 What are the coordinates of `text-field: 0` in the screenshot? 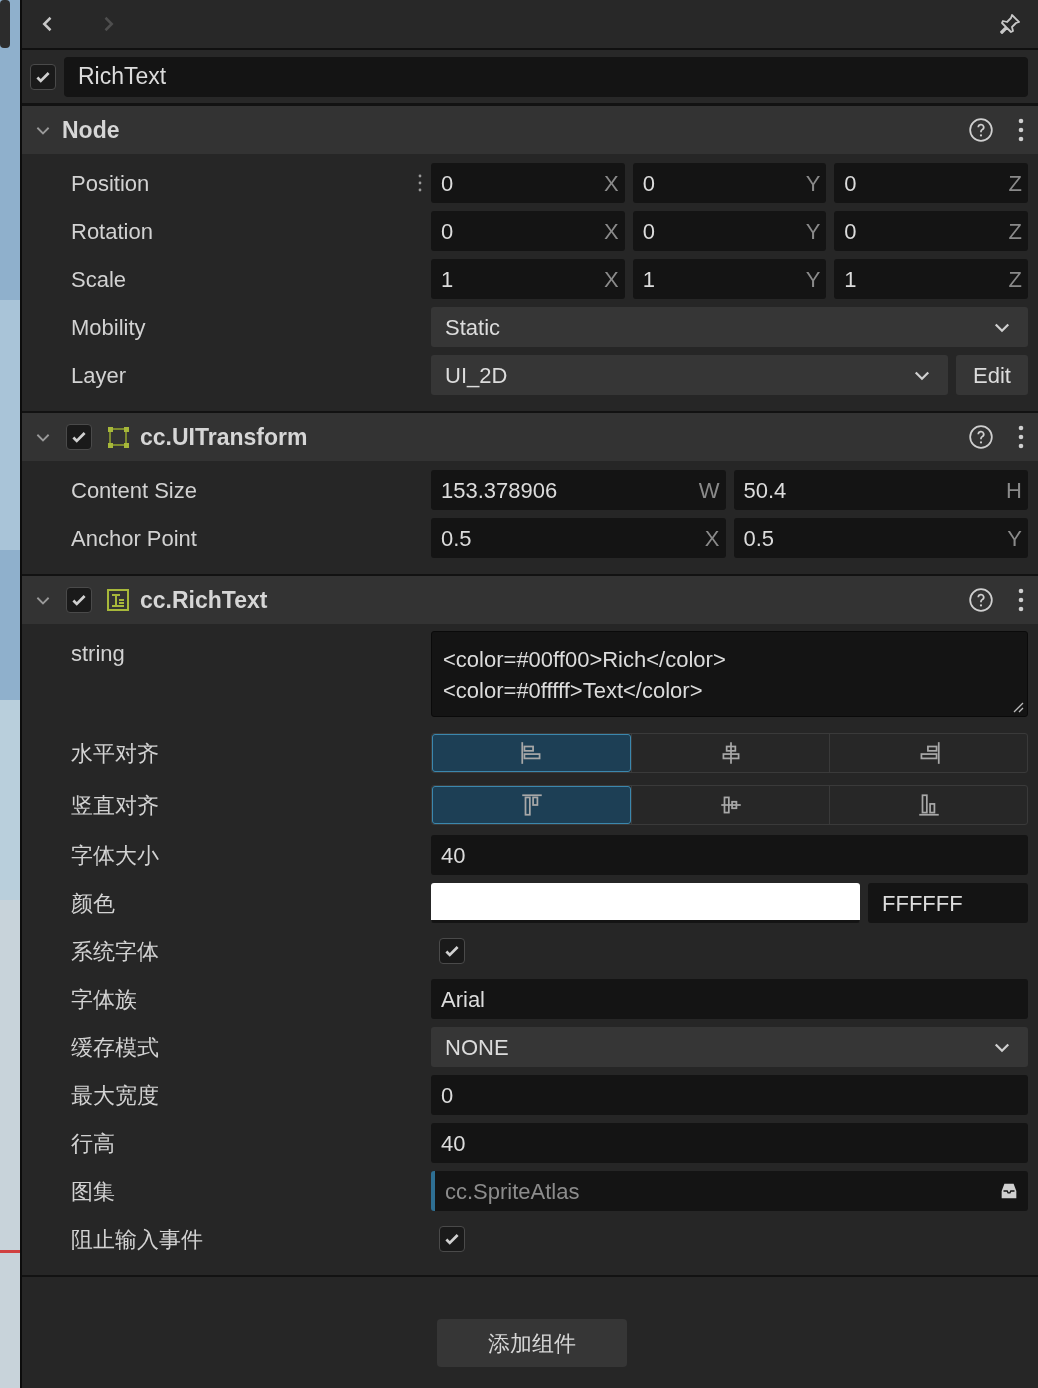 It's located at (729, 1095).